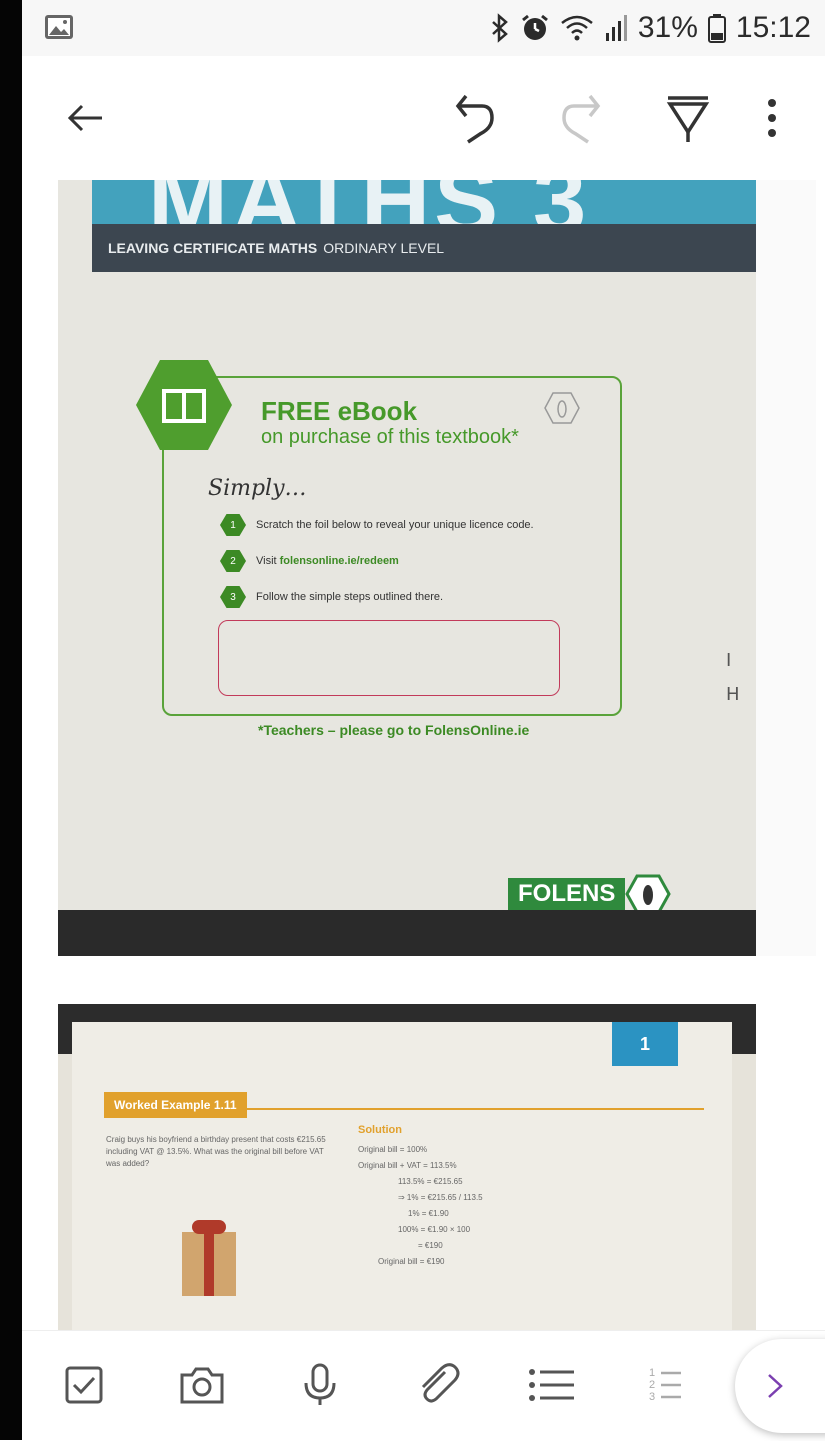 The width and height of the screenshot is (825, 1441). I want to click on mic-icon, so click(320, 1384).